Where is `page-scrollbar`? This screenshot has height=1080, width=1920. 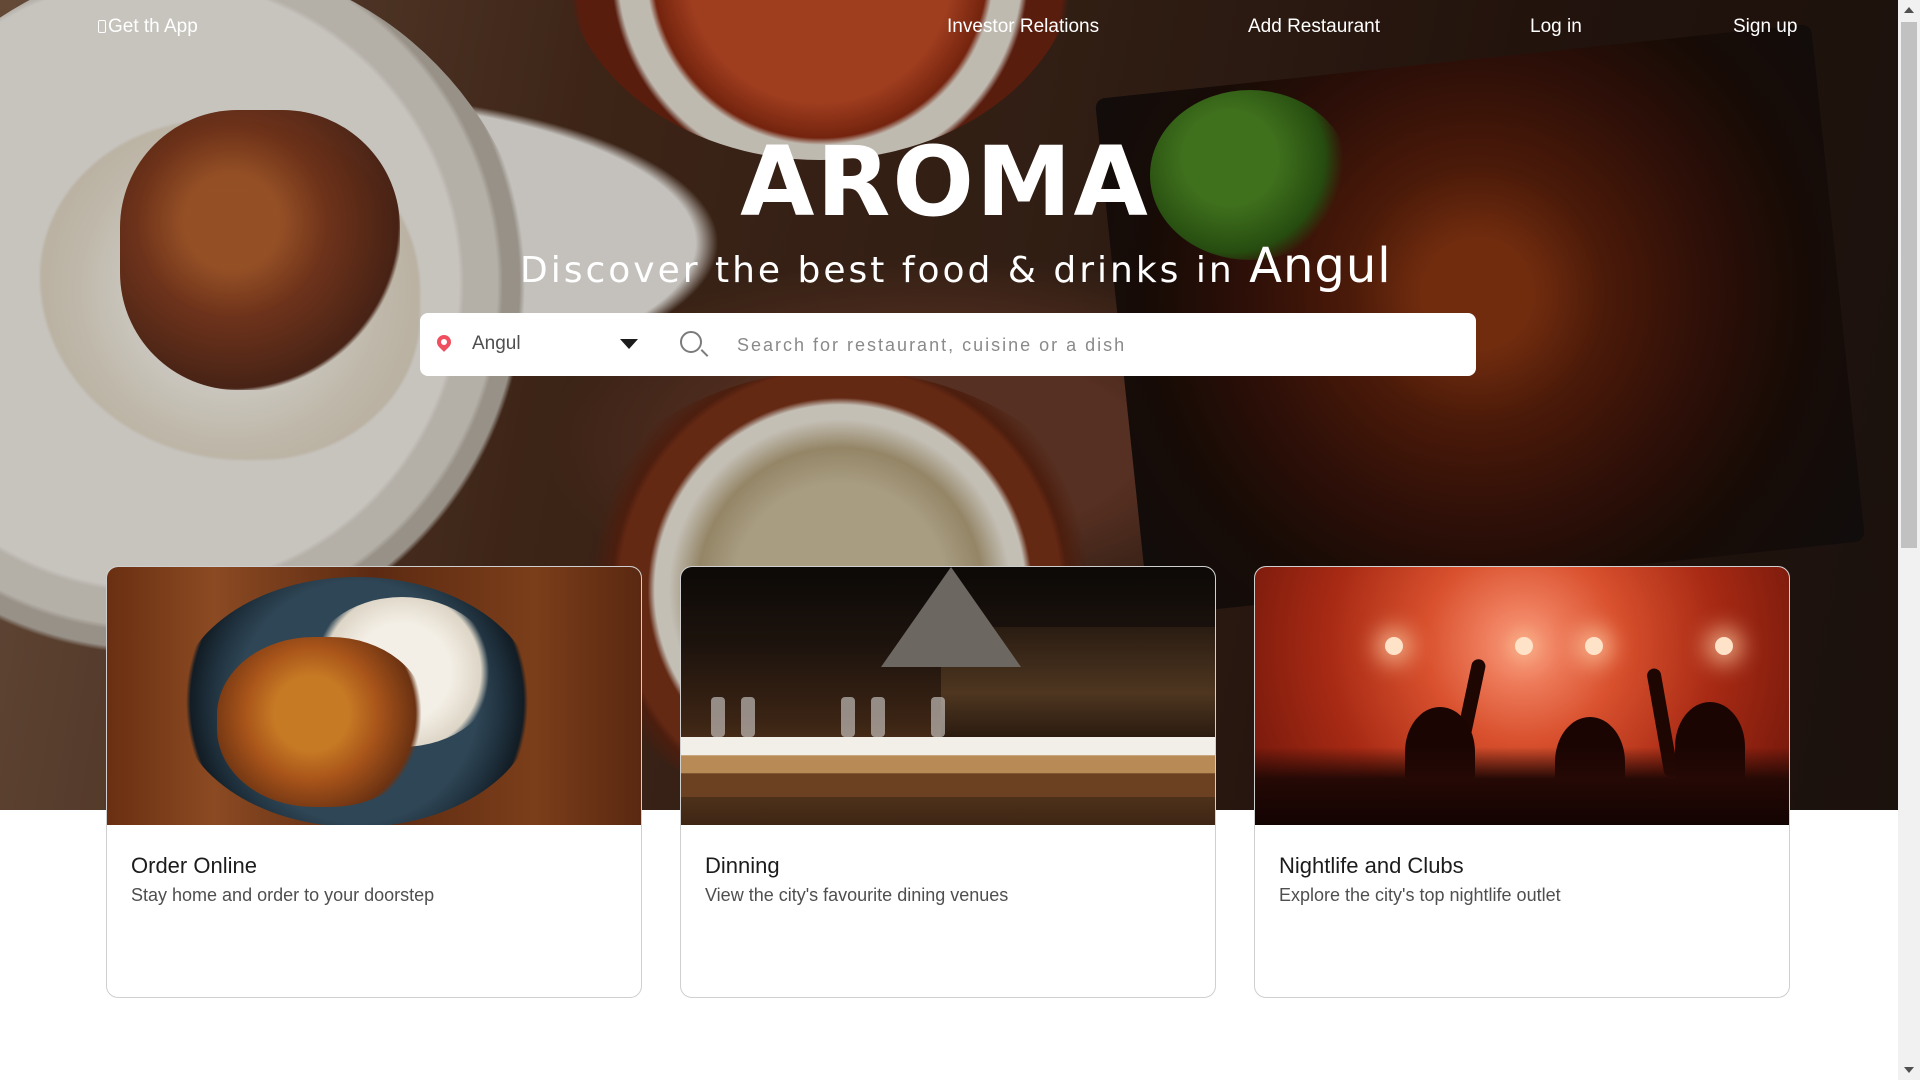
page-scrollbar is located at coordinates (1909, 540).